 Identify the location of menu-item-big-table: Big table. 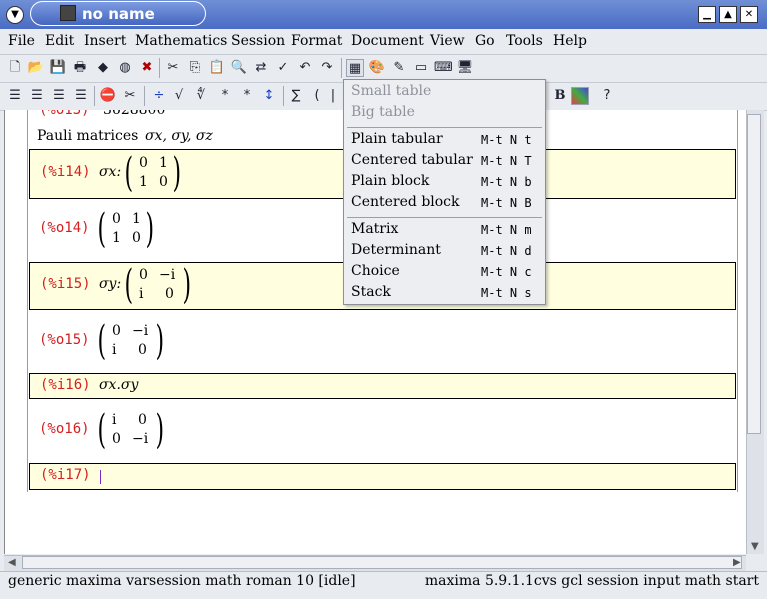
(383, 112).